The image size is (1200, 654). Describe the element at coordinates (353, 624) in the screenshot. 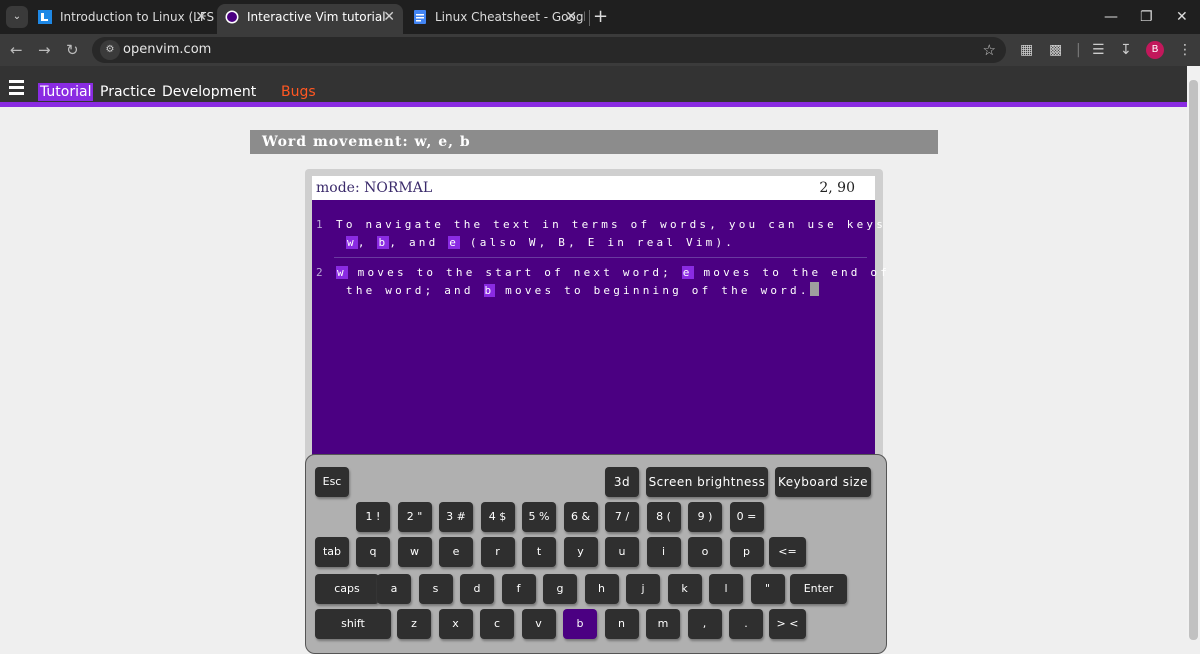

I see `key-shift: shift` at that location.